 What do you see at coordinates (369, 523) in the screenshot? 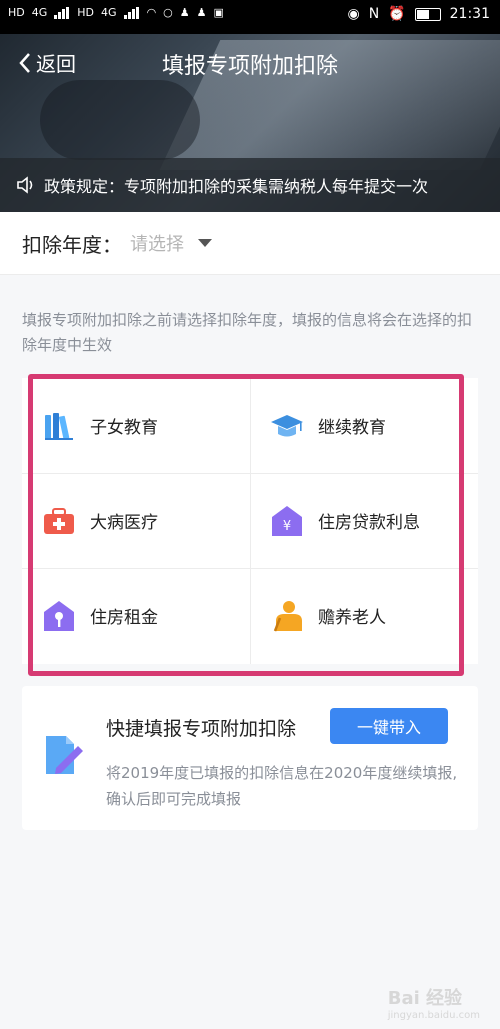
I see `item-label: 住房贷款利息` at bounding box center [369, 523].